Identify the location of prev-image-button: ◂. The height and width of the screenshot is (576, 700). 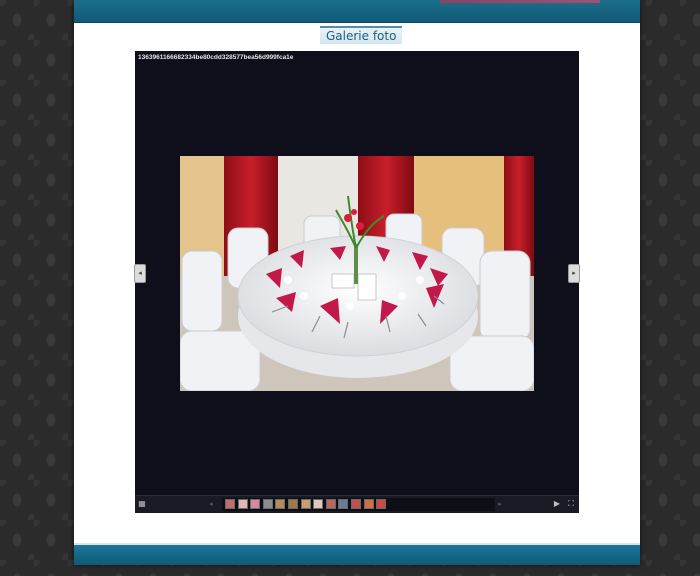
(140, 273).